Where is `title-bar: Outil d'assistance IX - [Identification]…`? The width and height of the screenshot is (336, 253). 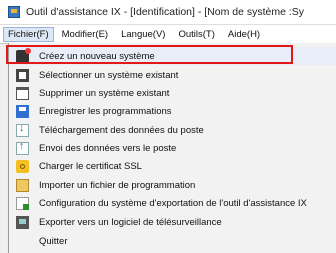
title-bar: Outil d'assistance IX - [Identification]… is located at coordinates (168, 12).